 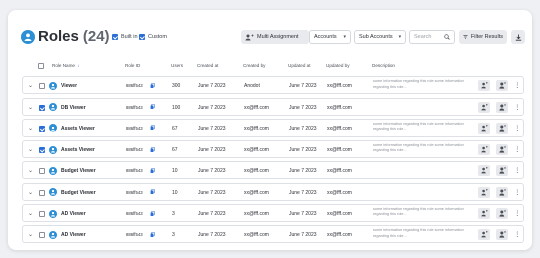 I want to click on filter-results-button: Filter Results, so click(x=483, y=37).